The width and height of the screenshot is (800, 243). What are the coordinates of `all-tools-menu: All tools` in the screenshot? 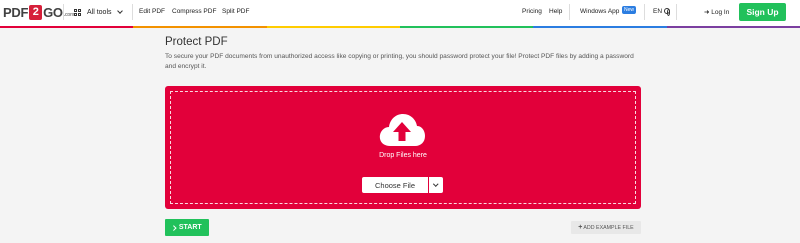 It's located at (98, 12).